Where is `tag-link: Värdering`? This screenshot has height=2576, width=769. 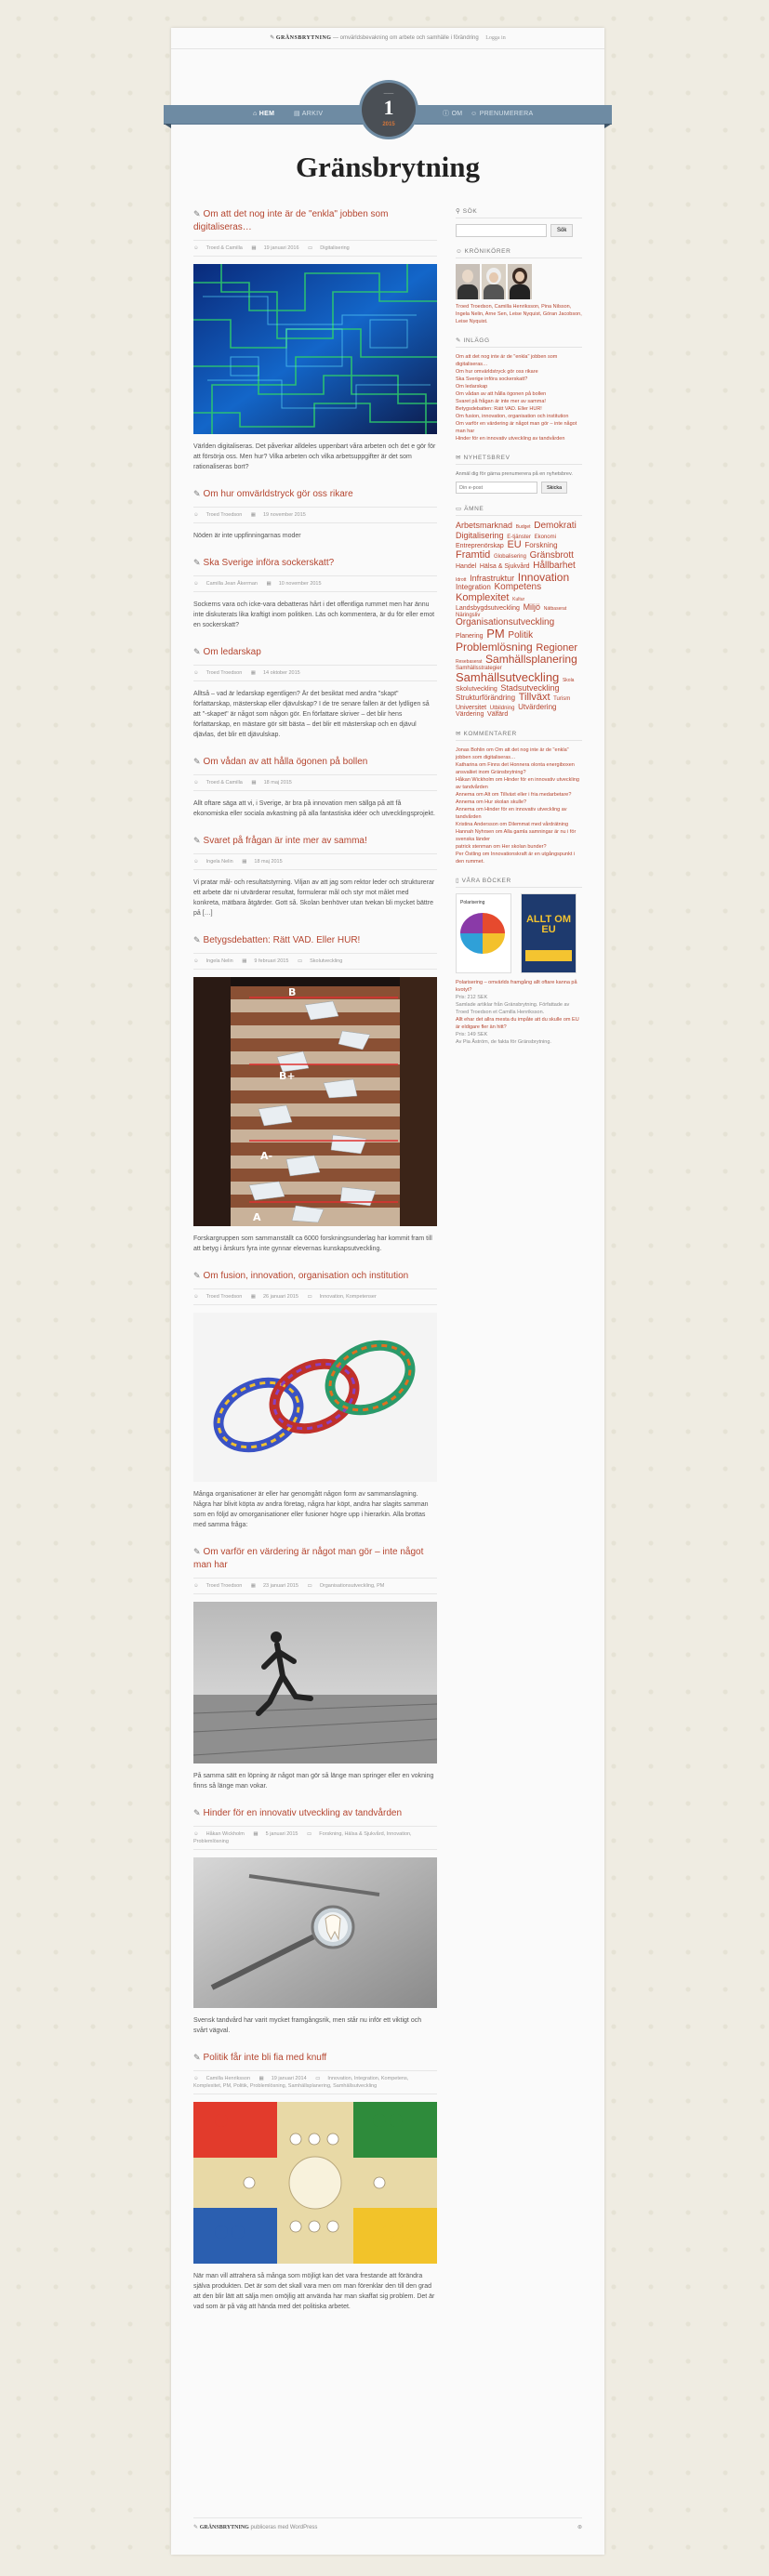 tag-link: Värdering is located at coordinates (470, 714).